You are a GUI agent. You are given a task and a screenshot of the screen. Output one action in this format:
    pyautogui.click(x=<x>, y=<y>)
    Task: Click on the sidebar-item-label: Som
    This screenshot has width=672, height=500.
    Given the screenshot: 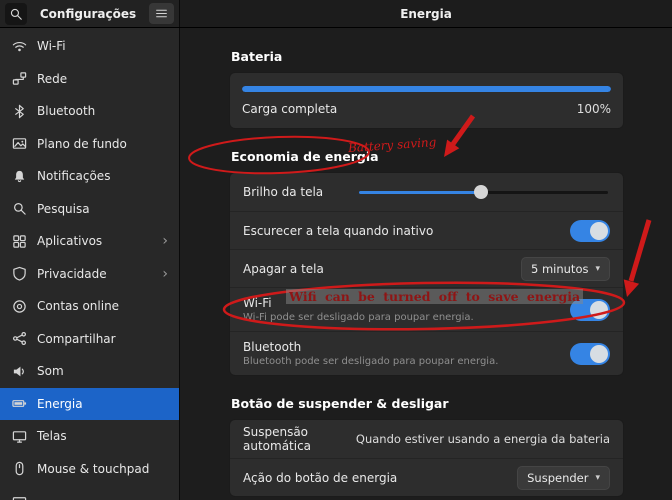 What is the action you would take?
    pyautogui.click(x=50, y=371)
    